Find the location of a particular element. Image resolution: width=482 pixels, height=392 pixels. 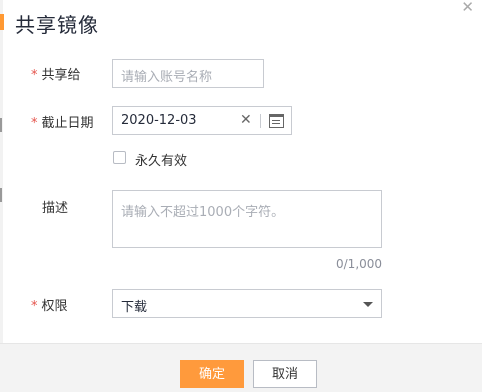

chevron-down-icon is located at coordinates (368, 304).